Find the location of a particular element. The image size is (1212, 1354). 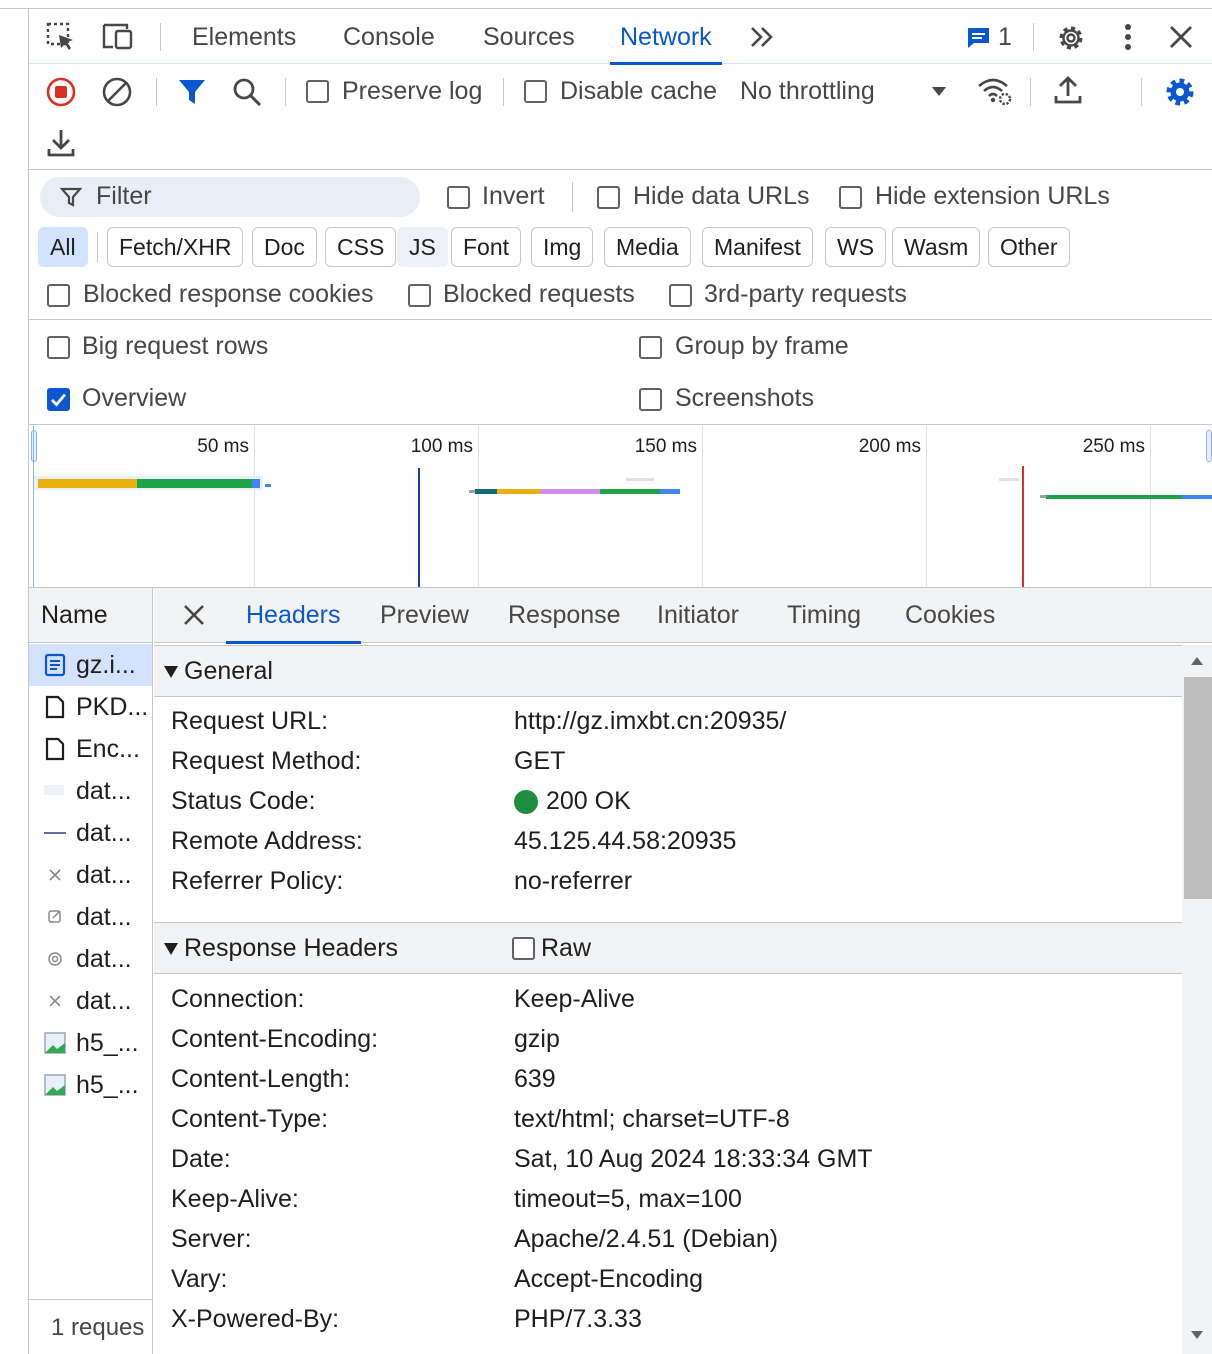

tab-headers: Headers is located at coordinates (293, 616).